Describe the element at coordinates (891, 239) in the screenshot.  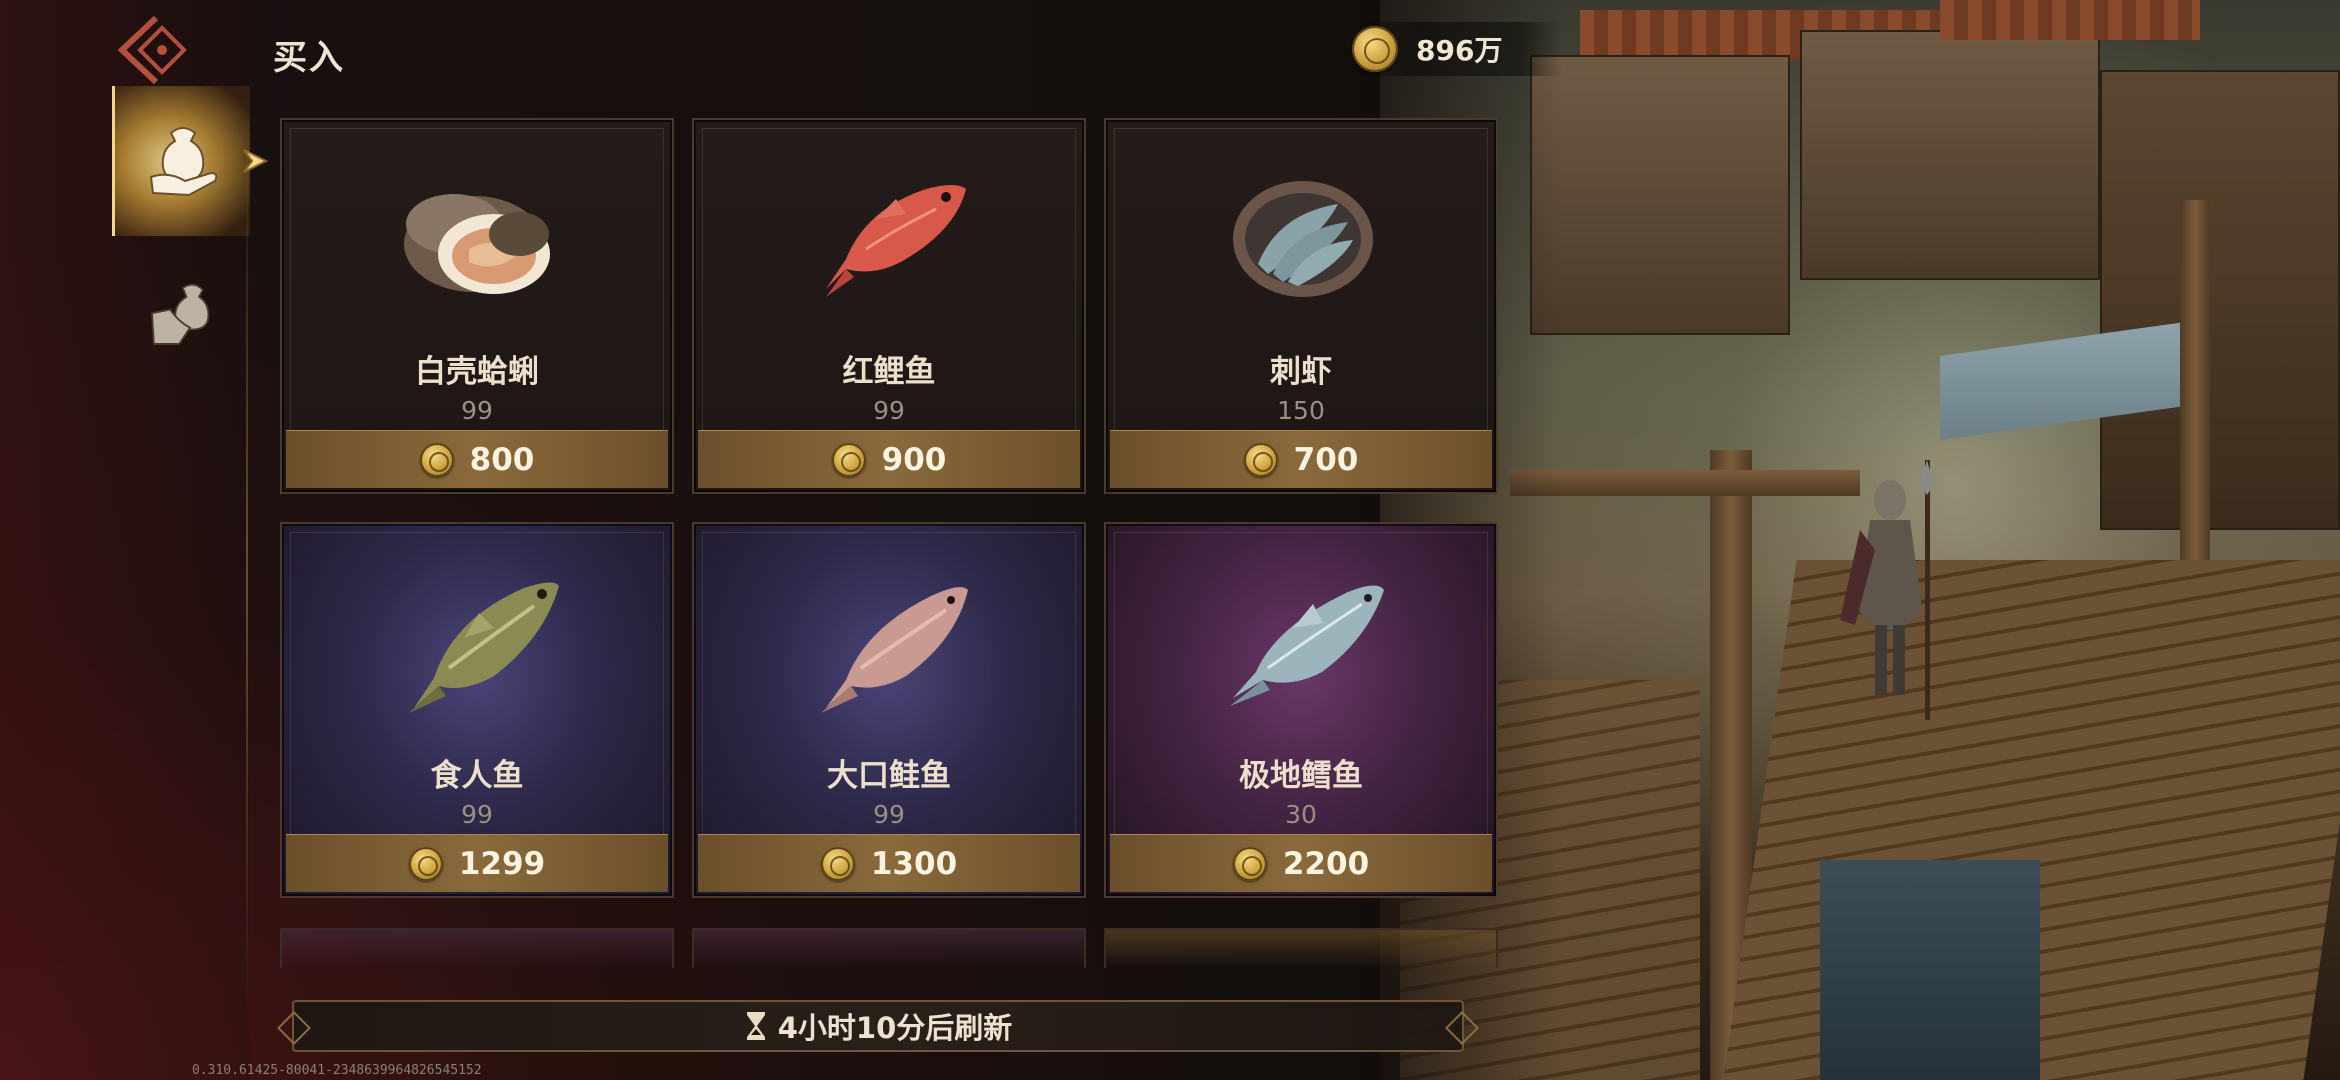
I see `red-snapper-icon` at that location.